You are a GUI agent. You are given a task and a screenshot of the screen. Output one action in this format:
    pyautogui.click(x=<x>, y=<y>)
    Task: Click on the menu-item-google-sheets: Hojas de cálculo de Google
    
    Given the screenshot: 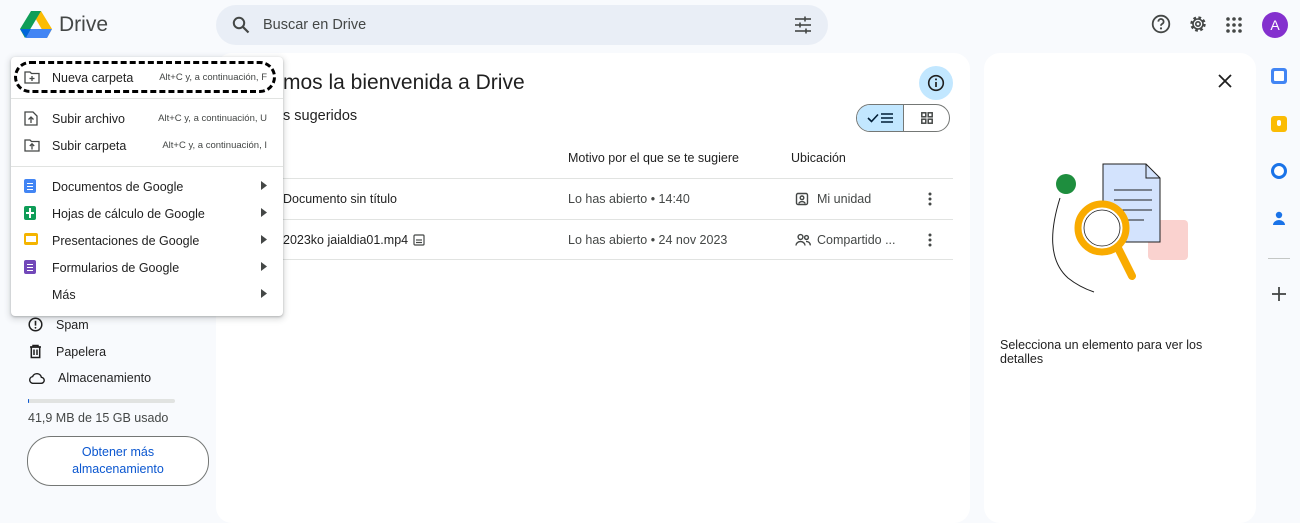 What is the action you would take?
    pyautogui.click(x=147, y=213)
    